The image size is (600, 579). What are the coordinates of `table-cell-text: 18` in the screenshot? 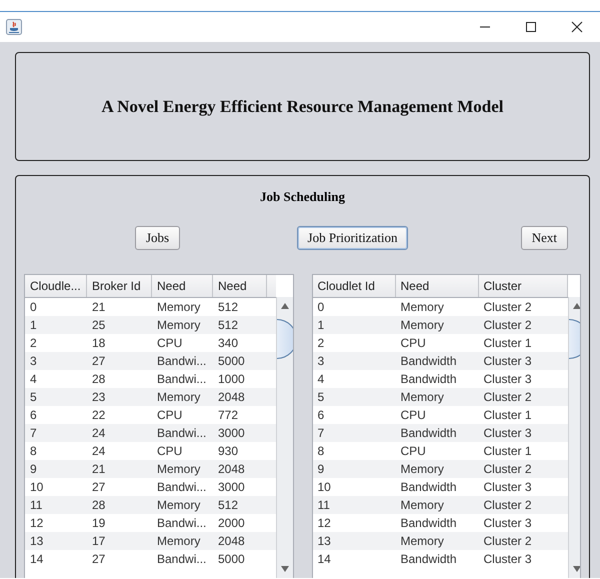 It's located at (98, 343).